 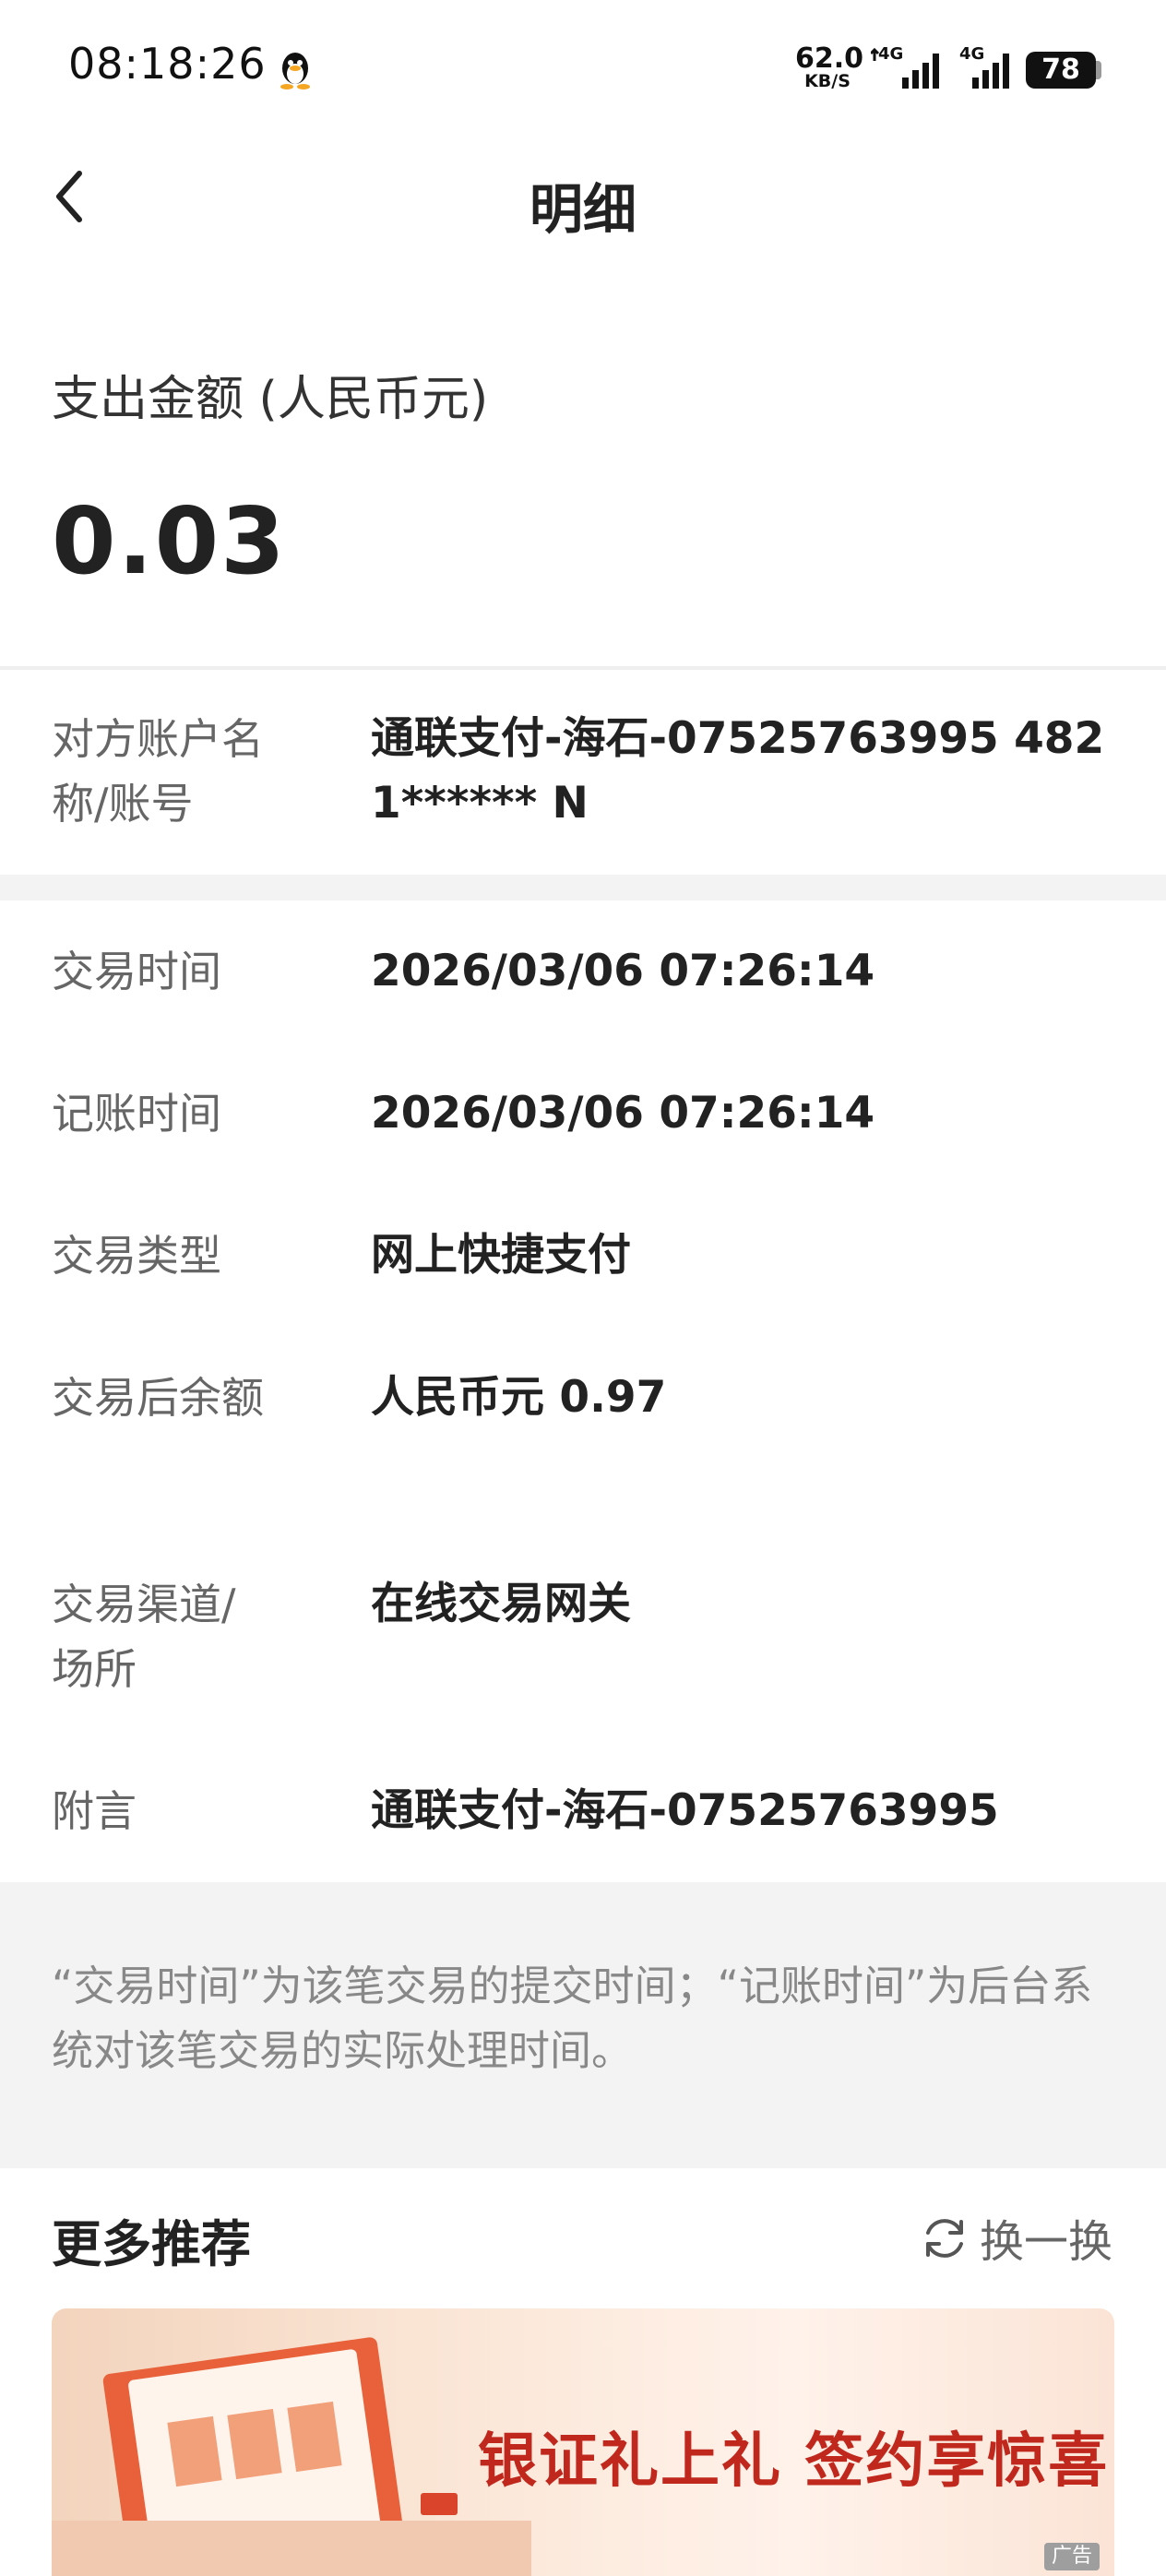 What do you see at coordinates (151, 2244) in the screenshot?
I see `more-recommend-title: 更多推荐` at bounding box center [151, 2244].